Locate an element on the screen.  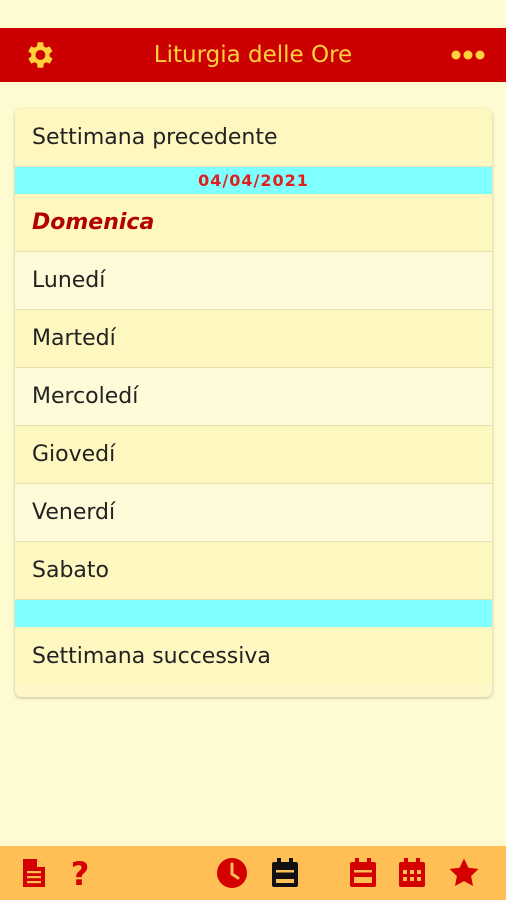
bottom-toolbar: ? is located at coordinates (253, 873).